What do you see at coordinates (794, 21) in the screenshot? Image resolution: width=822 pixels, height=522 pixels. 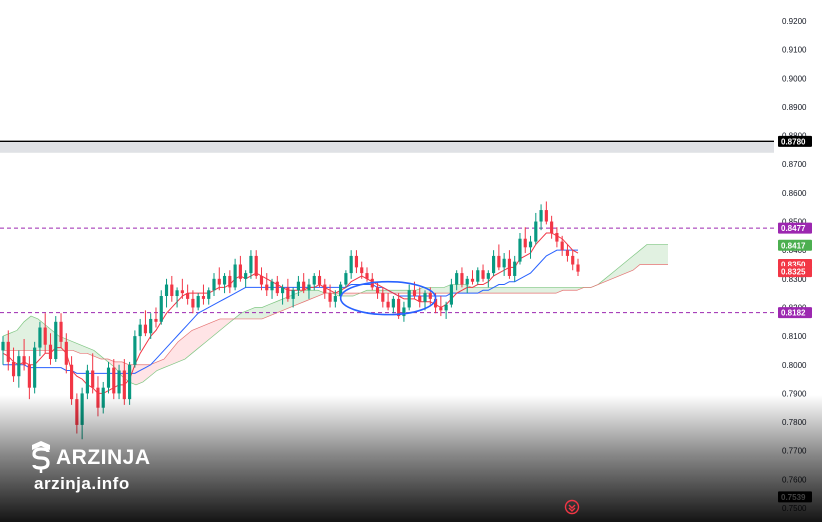 I see `y-axis-tick-label: 0.9200` at bounding box center [794, 21].